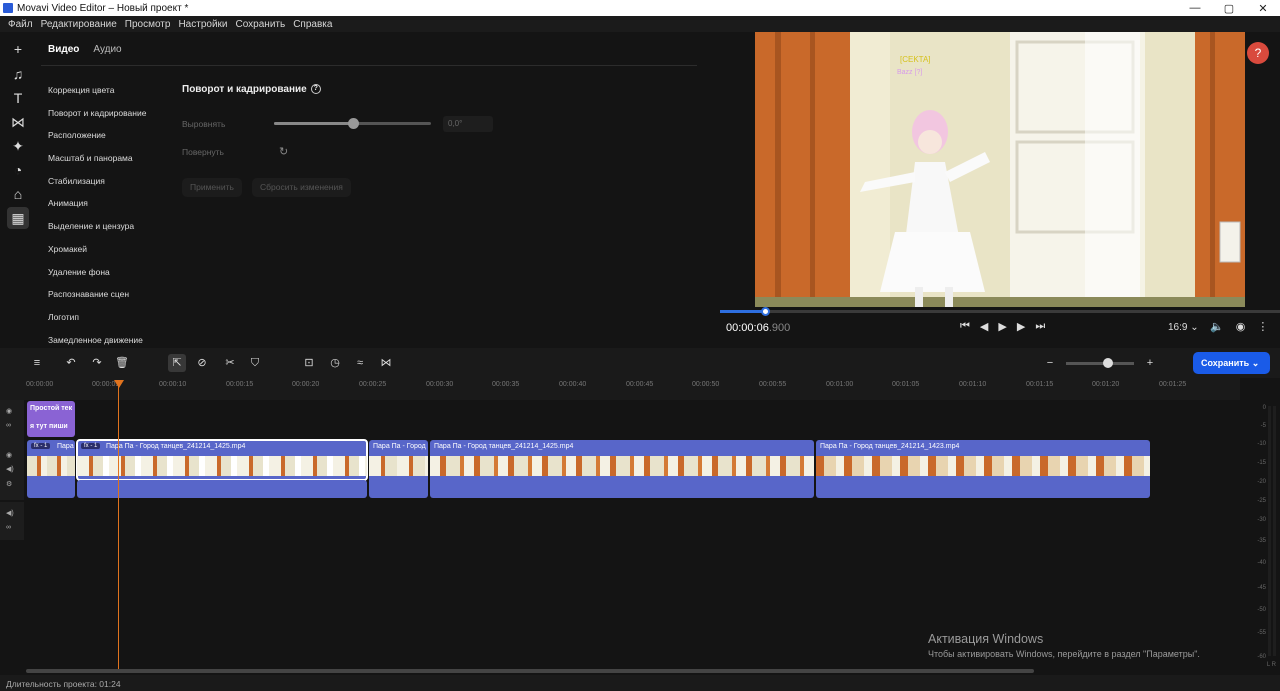 This screenshot has height=691, width=1280. I want to click on snapshot-icon: ◉, so click(1241, 326).